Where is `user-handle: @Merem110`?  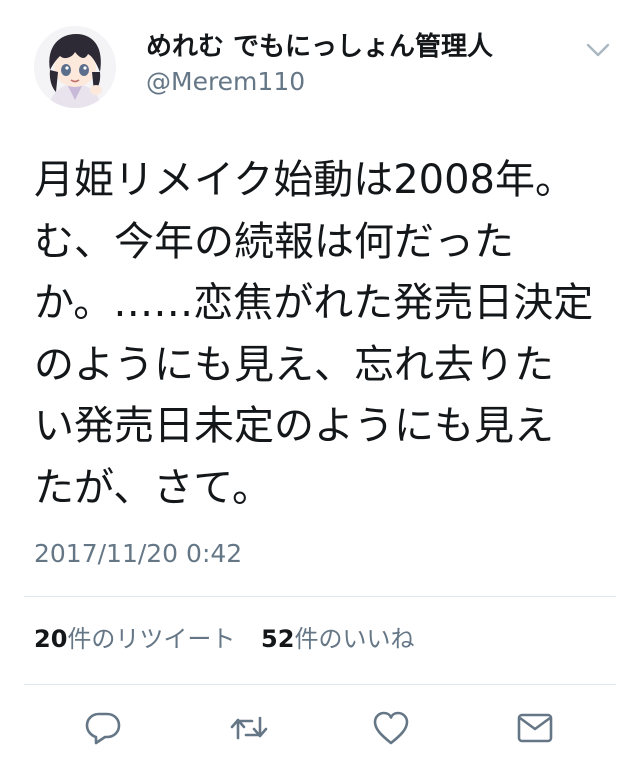 user-handle: @Merem110 is located at coordinates (319, 82).